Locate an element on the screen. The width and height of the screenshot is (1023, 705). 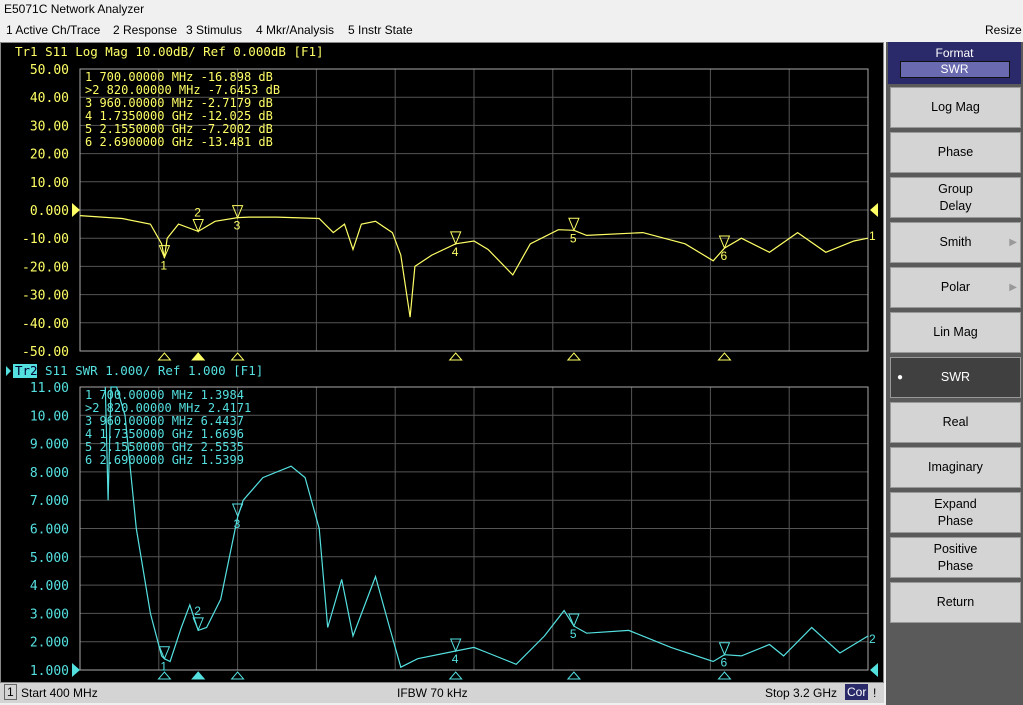
softkey-return: Return is located at coordinates (955, 602).